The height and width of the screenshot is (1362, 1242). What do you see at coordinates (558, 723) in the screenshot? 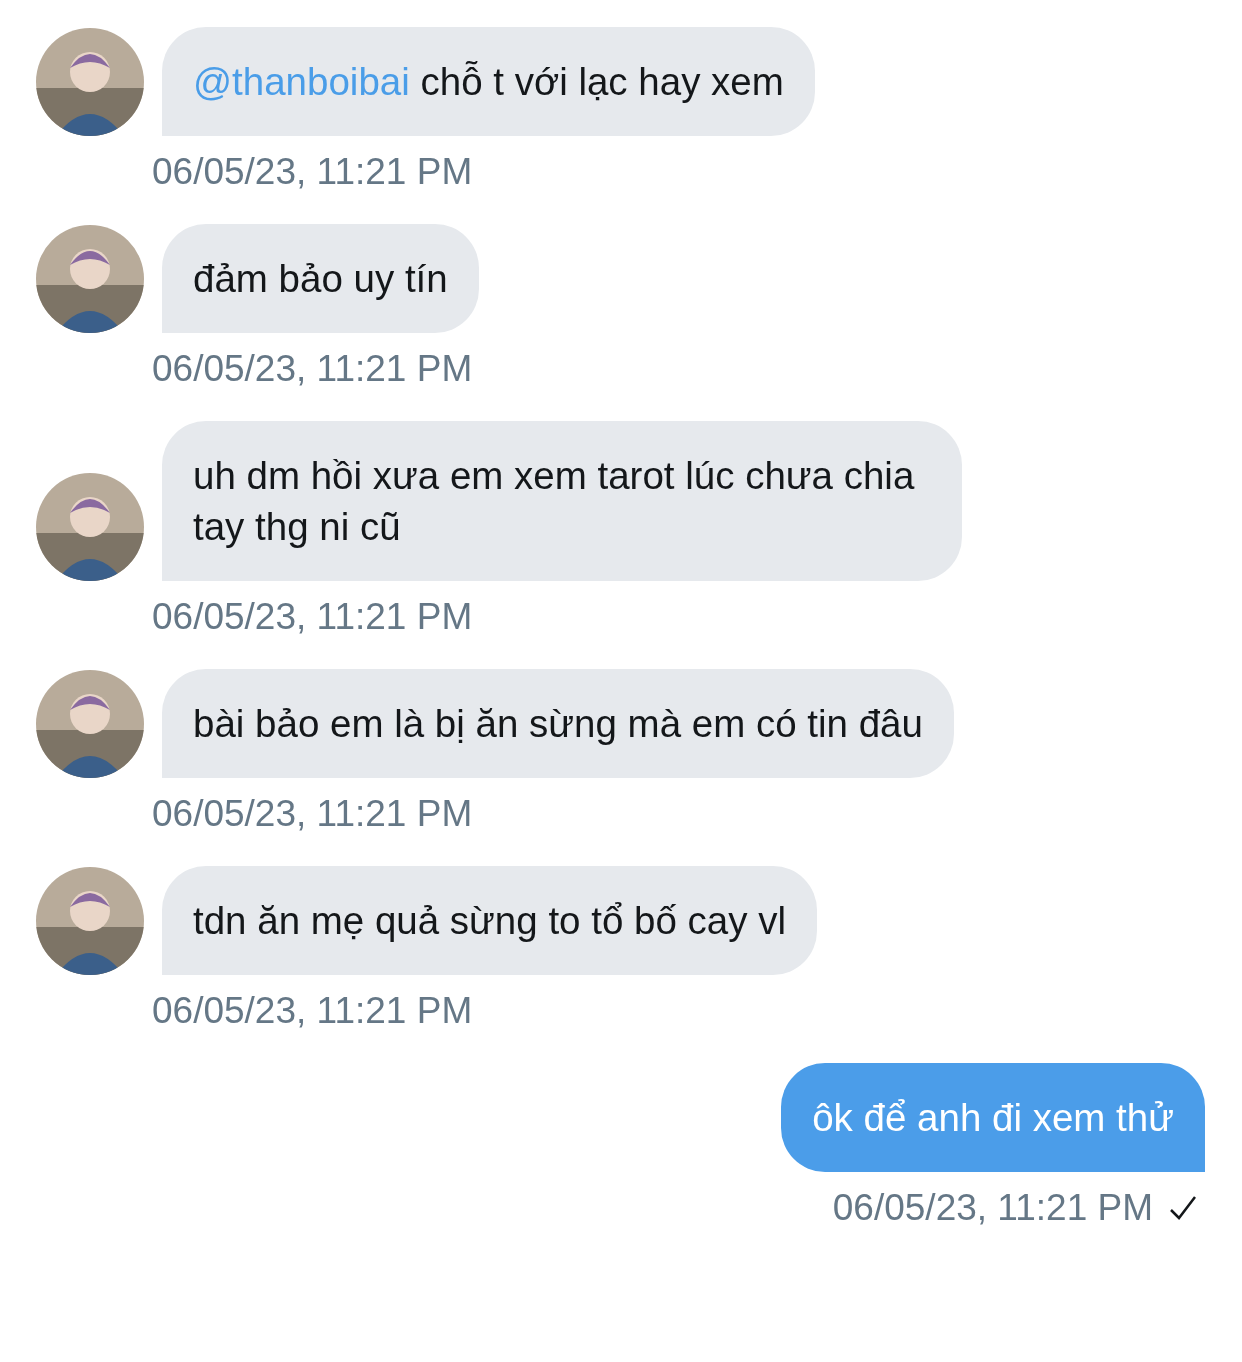
I see `message-bubble: bài bảo em là bị ăn sừng mà em có tin đâu` at bounding box center [558, 723].